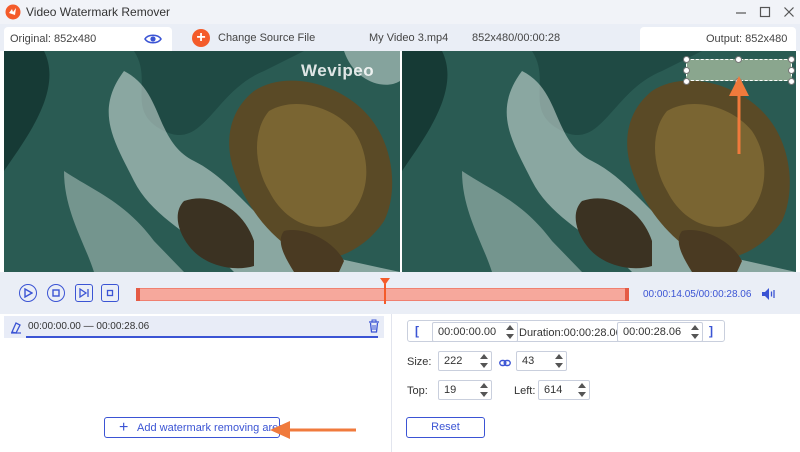  What do you see at coordinates (711, 331) in the screenshot?
I see `end-bracket-icon: ]` at bounding box center [711, 331].